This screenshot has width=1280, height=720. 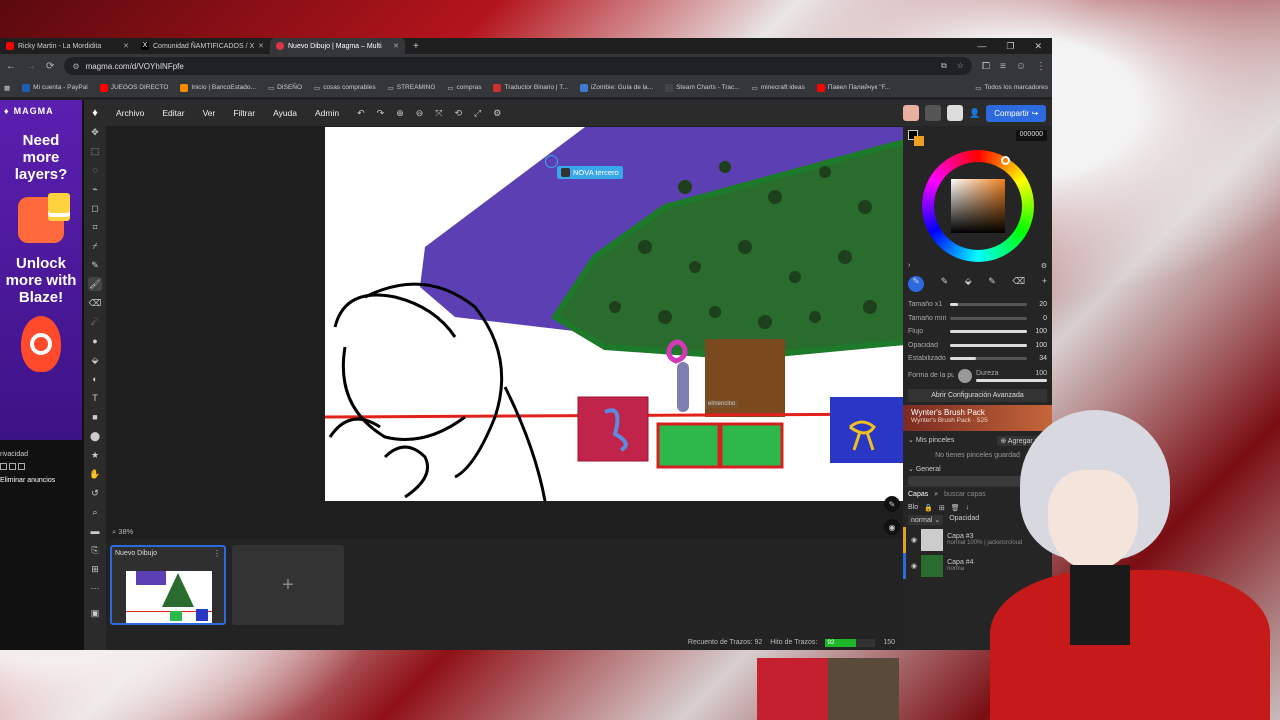 What do you see at coordinates (497, 113) in the screenshot?
I see `settings-icon: ⚙` at bounding box center [497, 113].